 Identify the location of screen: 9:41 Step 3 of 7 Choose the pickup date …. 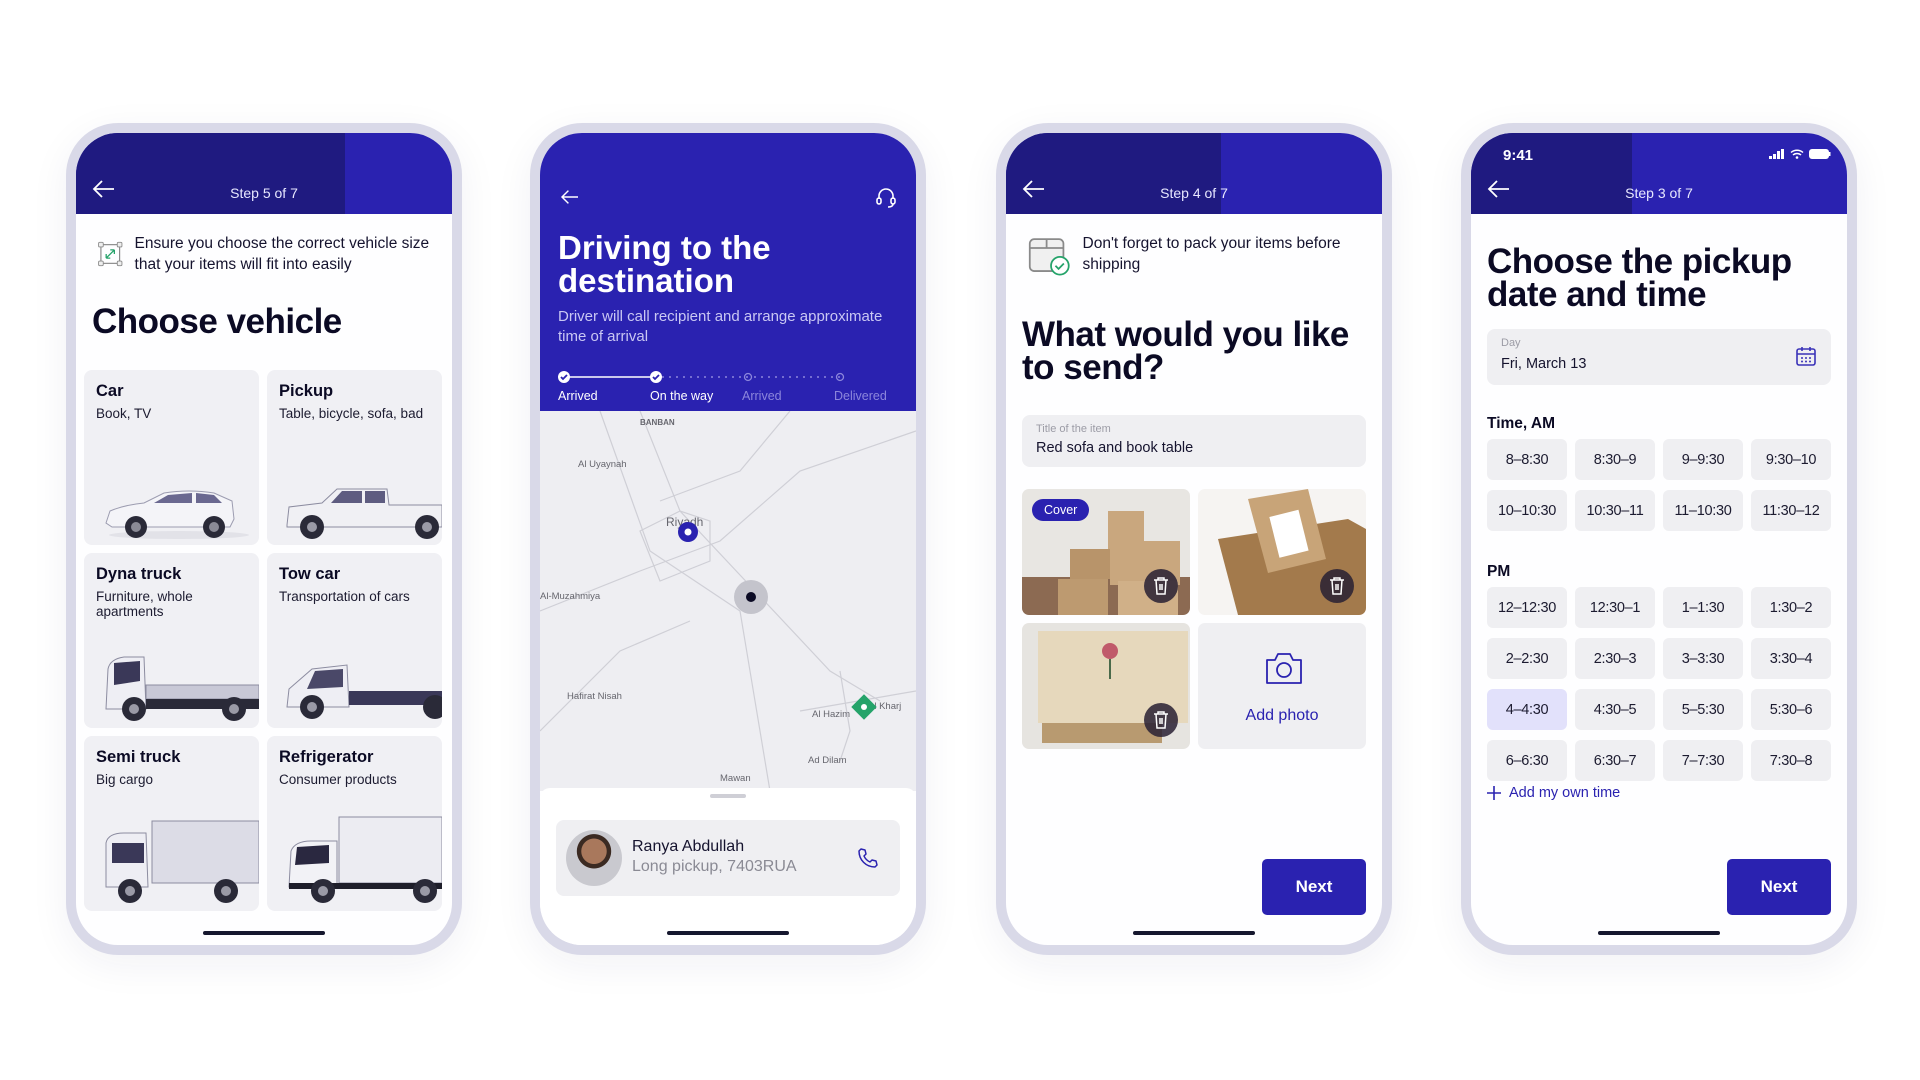
(1659, 539).